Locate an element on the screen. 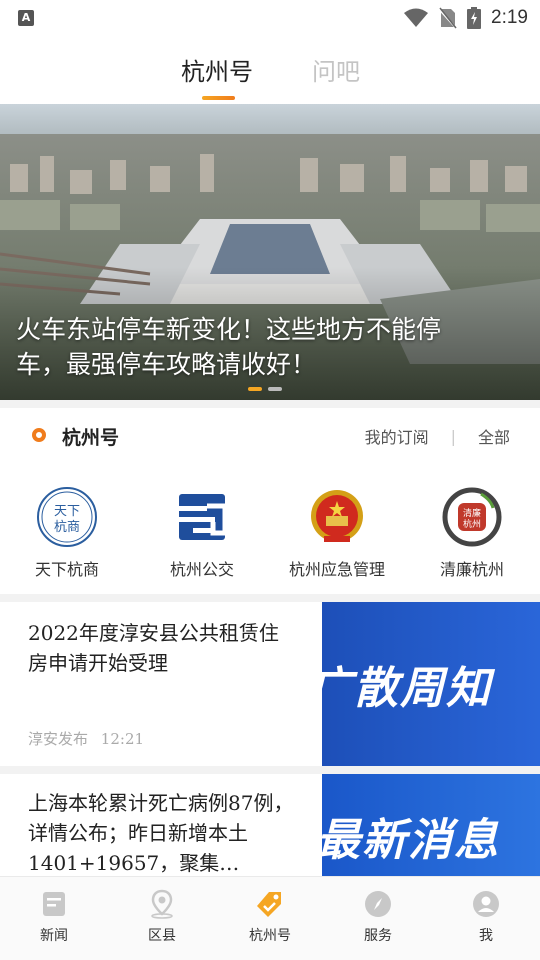 The image size is (540, 960). section-bullet-icon is located at coordinates (39, 435).